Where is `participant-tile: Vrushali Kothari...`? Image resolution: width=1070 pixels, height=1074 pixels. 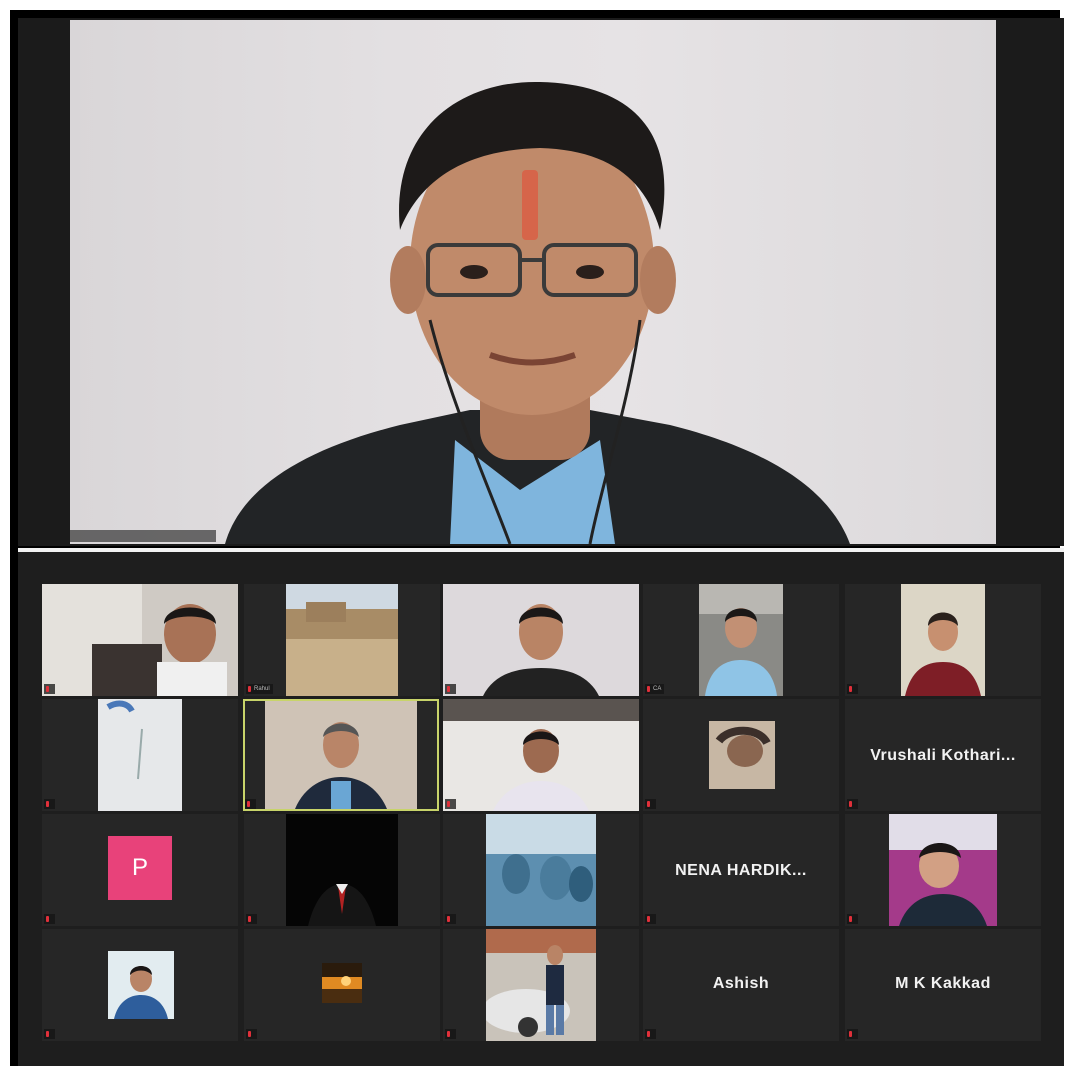
participant-tile: Vrushali Kothari... is located at coordinates (943, 755).